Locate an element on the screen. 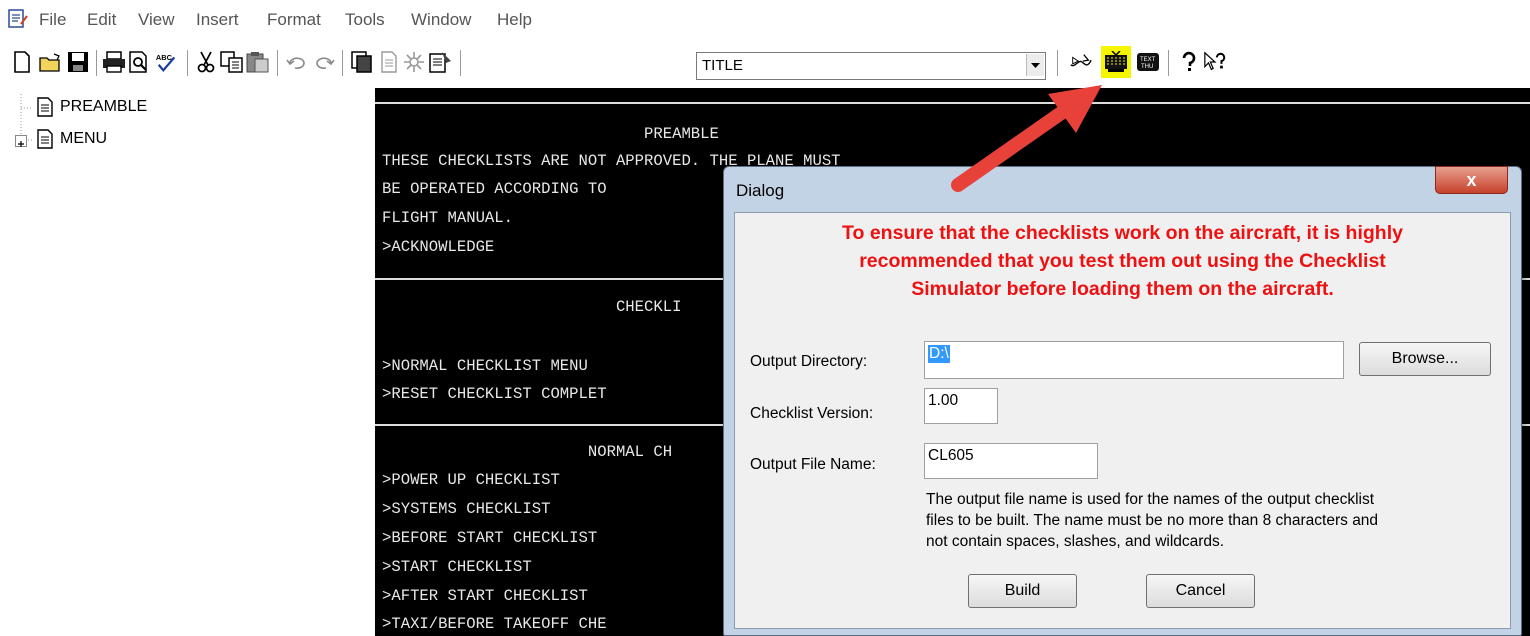 Image resolution: width=1530 pixels, height=636 pixels. tree-item-label: MENU is located at coordinates (84, 138).